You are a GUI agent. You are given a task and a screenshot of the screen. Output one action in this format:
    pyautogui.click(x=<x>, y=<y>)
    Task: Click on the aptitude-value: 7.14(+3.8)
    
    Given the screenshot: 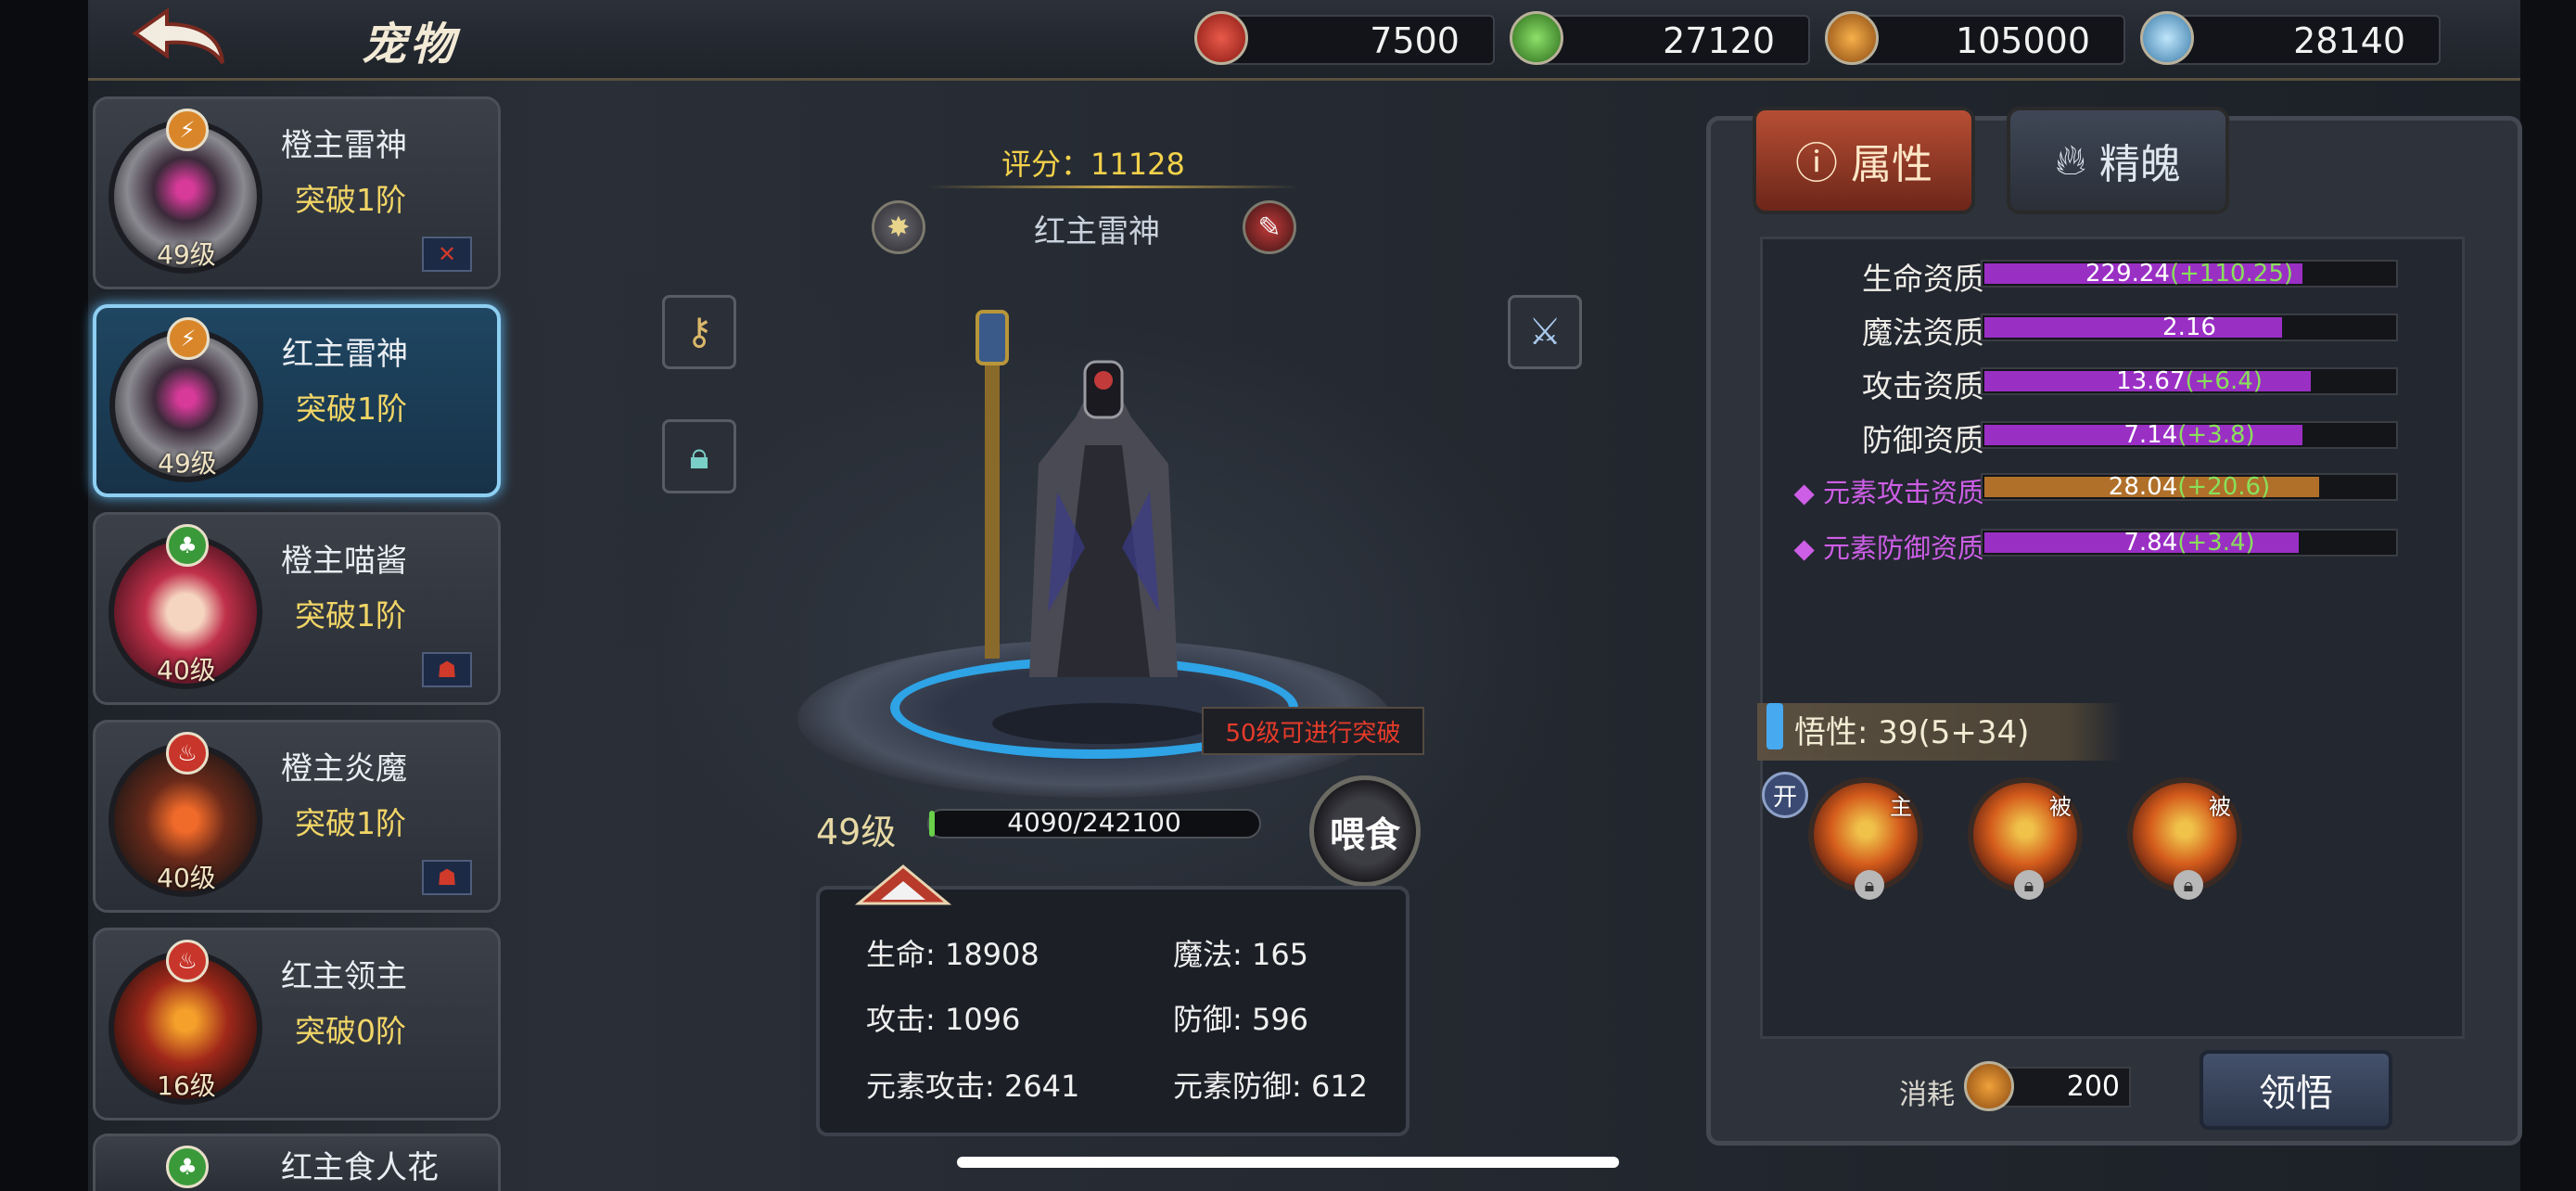 What is the action you would take?
    pyautogui.click(x=2189, y=435)
    